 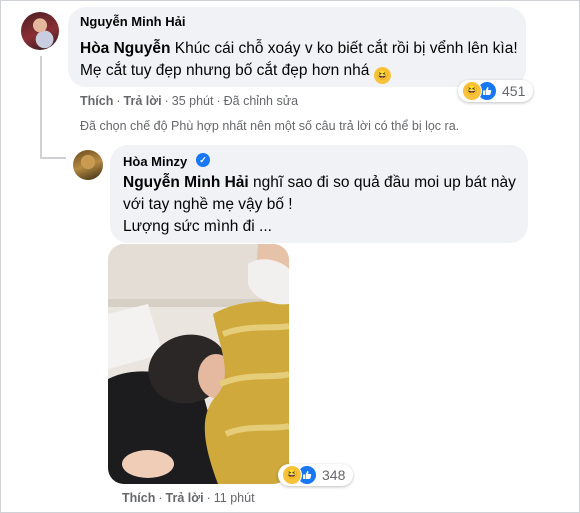 I want to click on baby-photo-illustration, so click(x=198, y=364).